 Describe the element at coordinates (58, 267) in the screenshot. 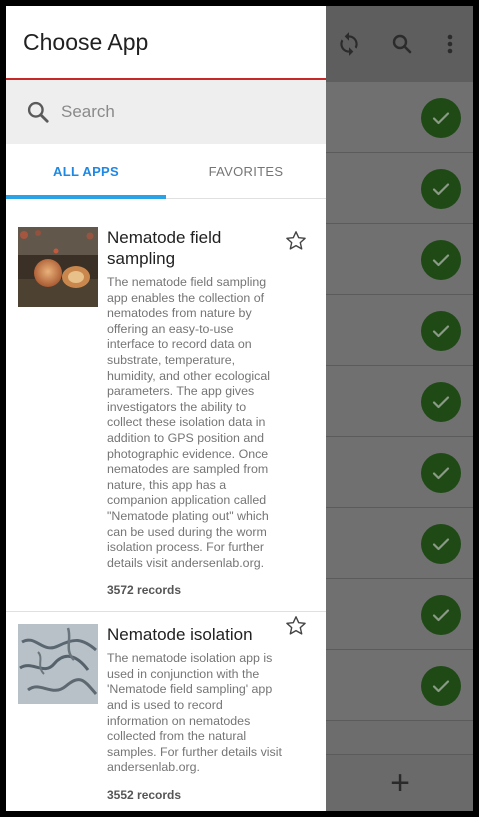

I see `fruit-photo-thumbnail` at that location.